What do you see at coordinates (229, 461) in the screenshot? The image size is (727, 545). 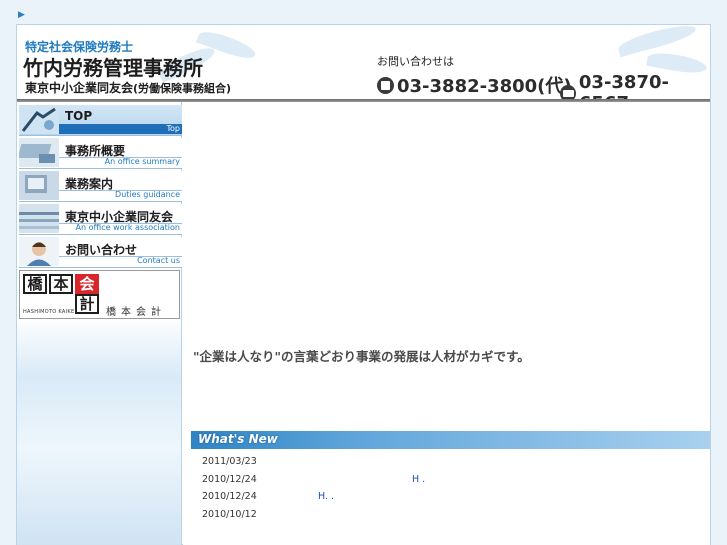 I see `news-date: 2011/03/23` at bounding box center [229, 461].